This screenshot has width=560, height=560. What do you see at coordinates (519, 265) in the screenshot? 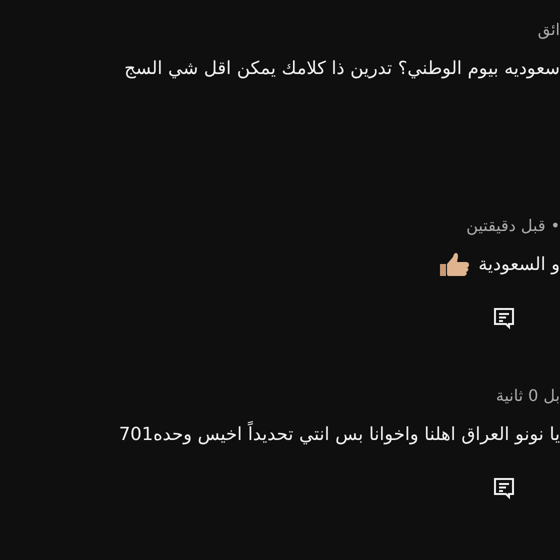
I see `comment-text: و السعودية` at bounding box center [519, 265].